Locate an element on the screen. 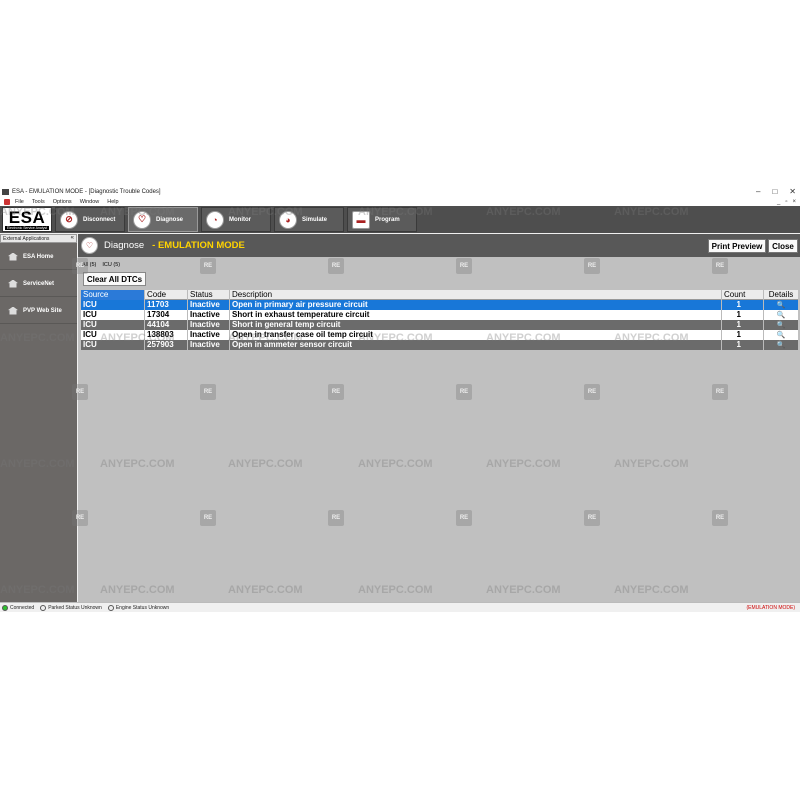 The image size is (800, 800). column-header-source: Source is located at coordinates (113, 294).